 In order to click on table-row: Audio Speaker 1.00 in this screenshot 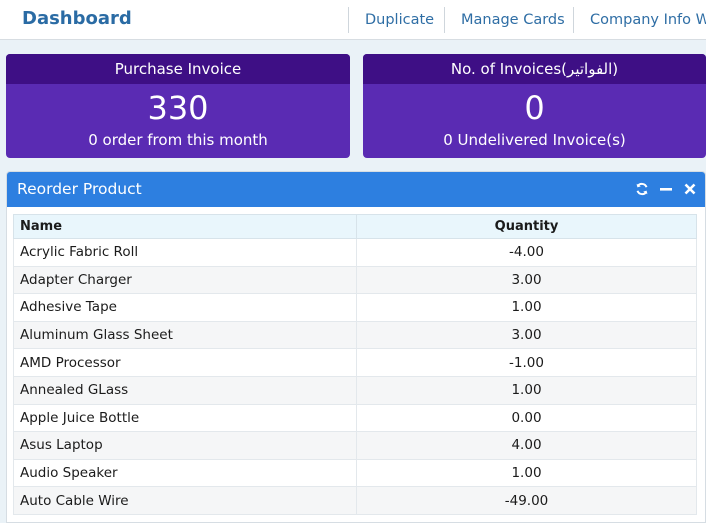, I will do `click(355, 473)`.